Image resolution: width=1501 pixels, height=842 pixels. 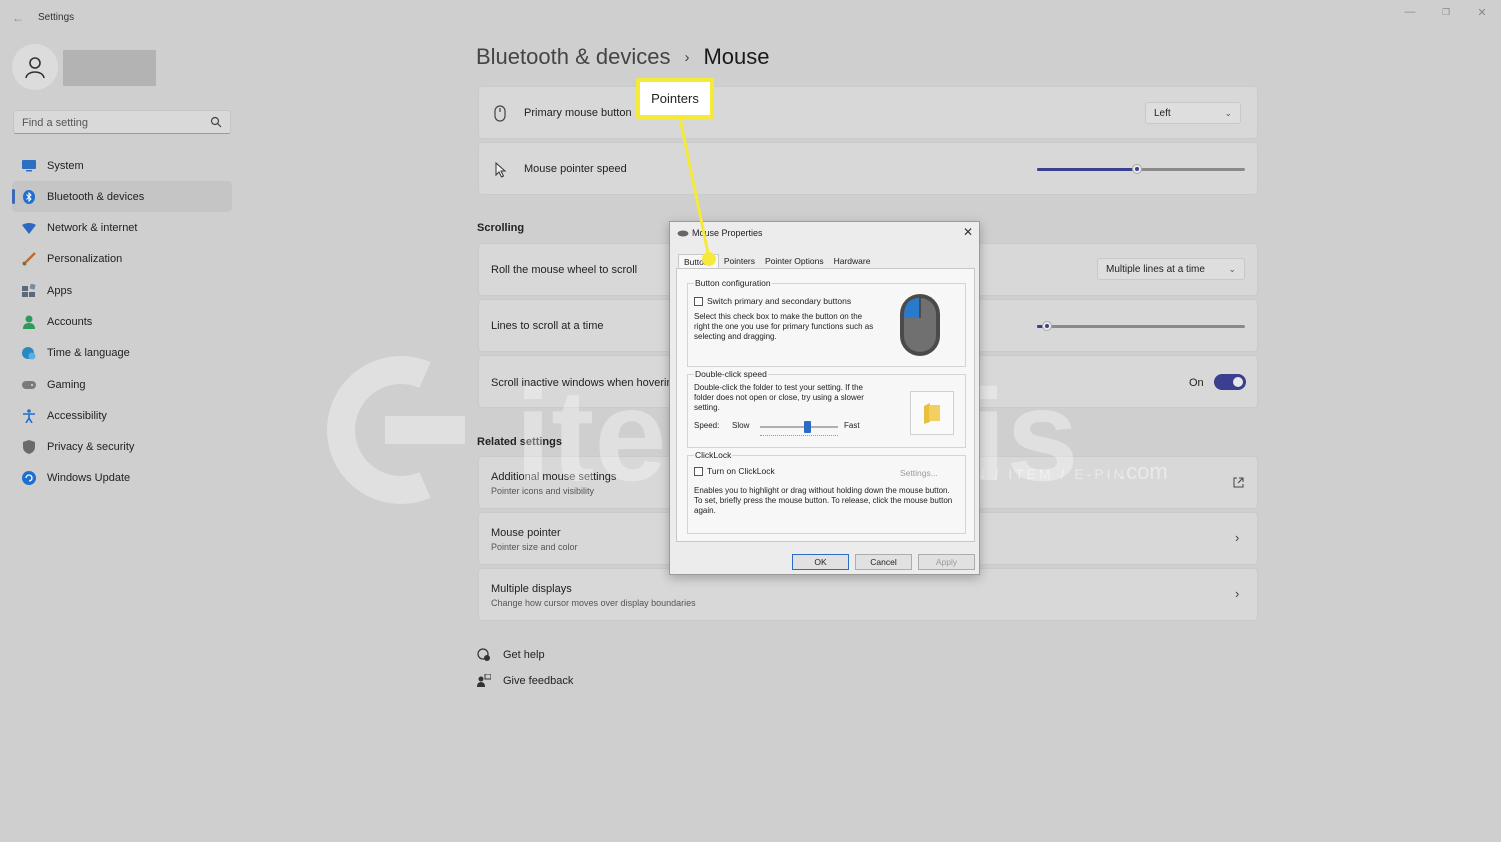 What do you see at coordinates (29, 259) in the screenshot?
I see `brush-icon` at bounding box center [29, 259].